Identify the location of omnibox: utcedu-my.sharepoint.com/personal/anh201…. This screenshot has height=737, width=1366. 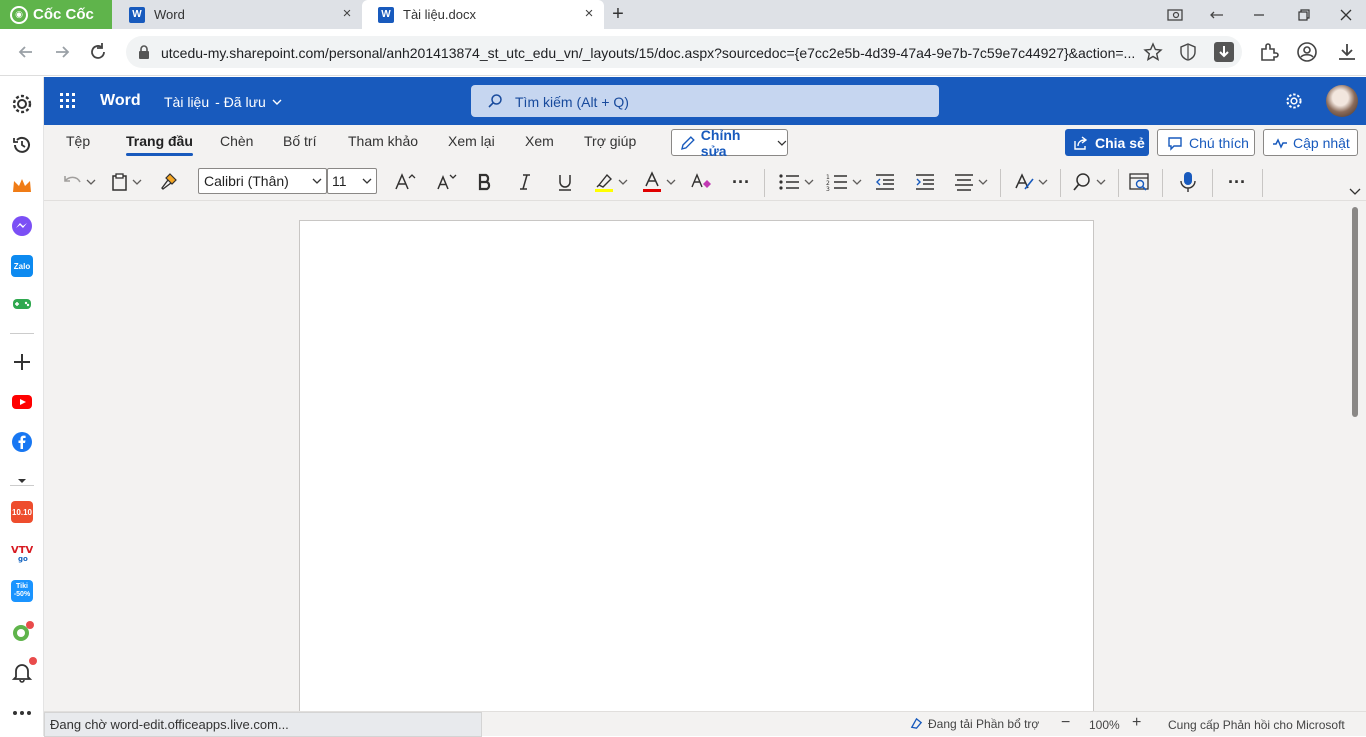
(684, 52).